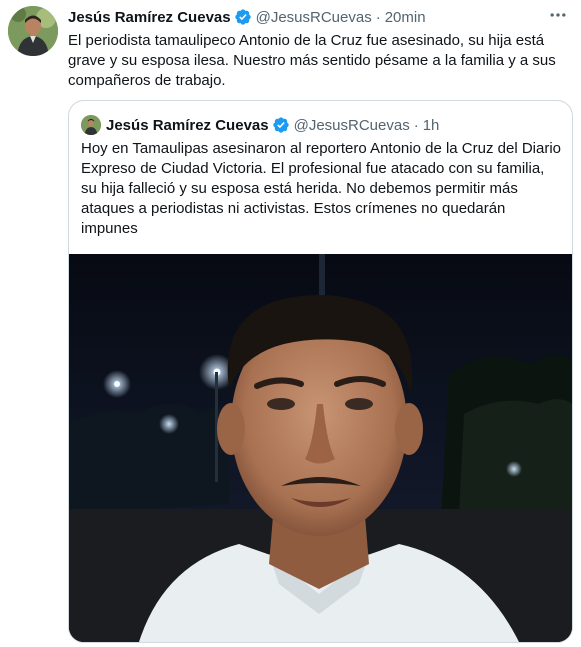 The height and width of the screenshot is (647, 581). I want to click on quoted-author-handle: @JesusRCuevas, so click(351, 125).